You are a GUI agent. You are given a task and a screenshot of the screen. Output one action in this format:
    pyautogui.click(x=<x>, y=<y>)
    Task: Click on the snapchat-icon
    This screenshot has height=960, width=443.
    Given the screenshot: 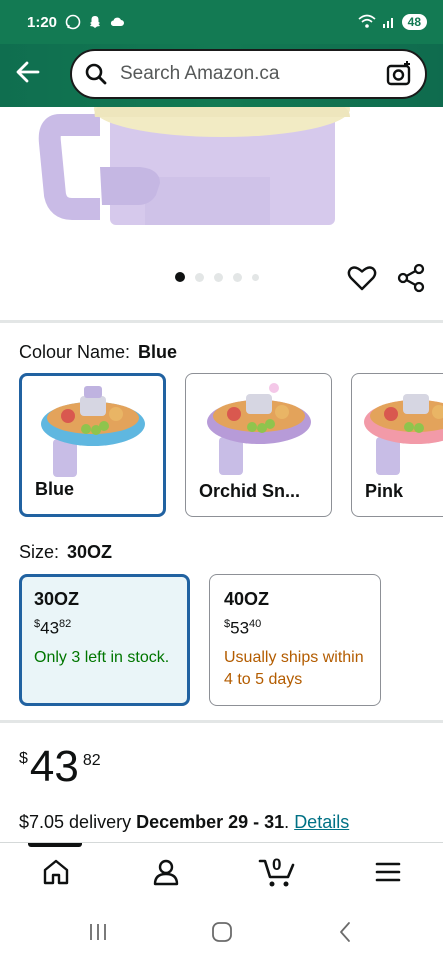 What is the action you would take?
    pyautogui.click(x=95, y=22)
    